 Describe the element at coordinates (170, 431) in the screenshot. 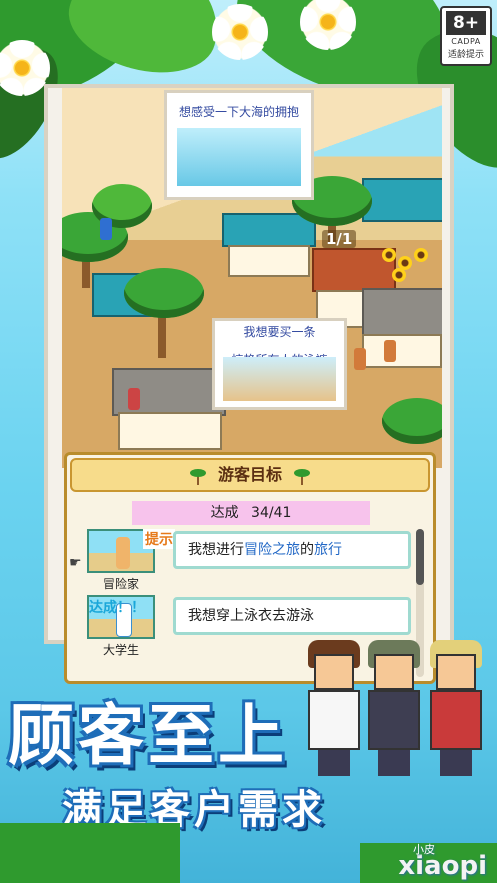

I see `store-building` at that location.